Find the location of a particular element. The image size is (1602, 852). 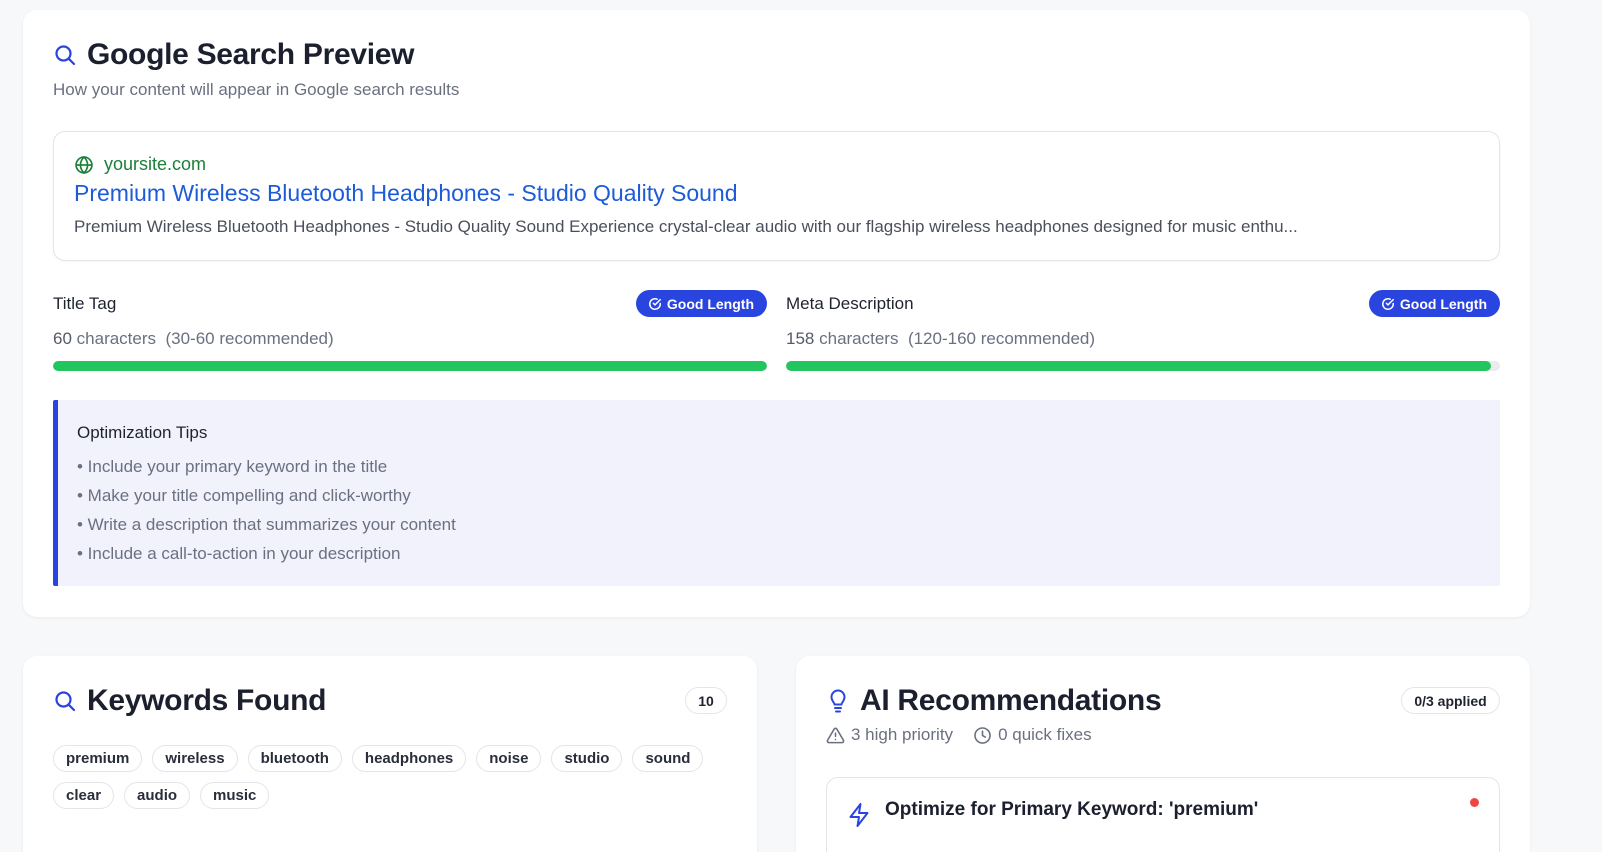

title-tag-status-badge: Good Length is located at coordinates (701, 303).